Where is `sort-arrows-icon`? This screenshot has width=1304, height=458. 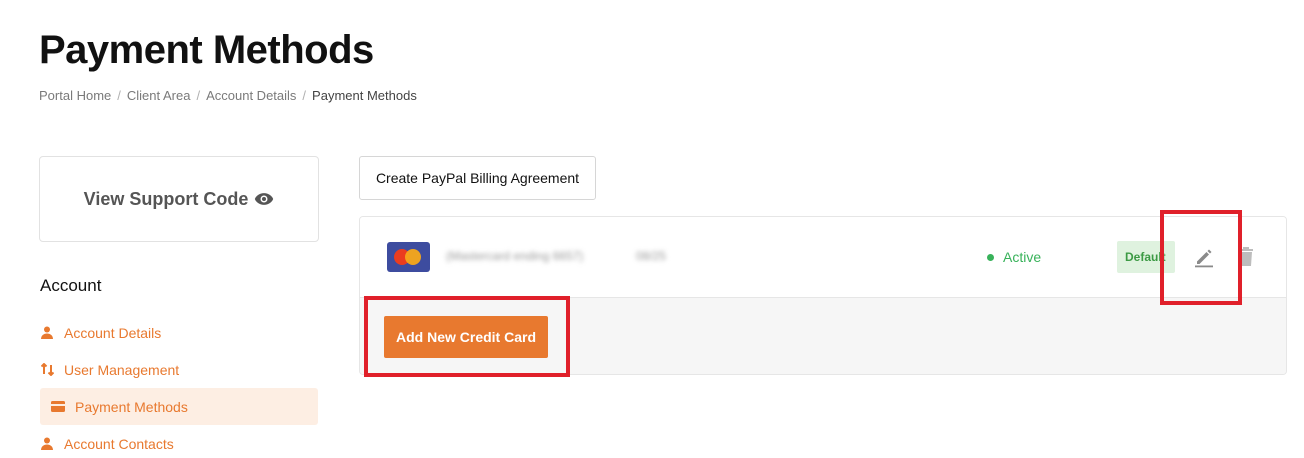
sort-arrows-icon is located at coordinates (47, 370).